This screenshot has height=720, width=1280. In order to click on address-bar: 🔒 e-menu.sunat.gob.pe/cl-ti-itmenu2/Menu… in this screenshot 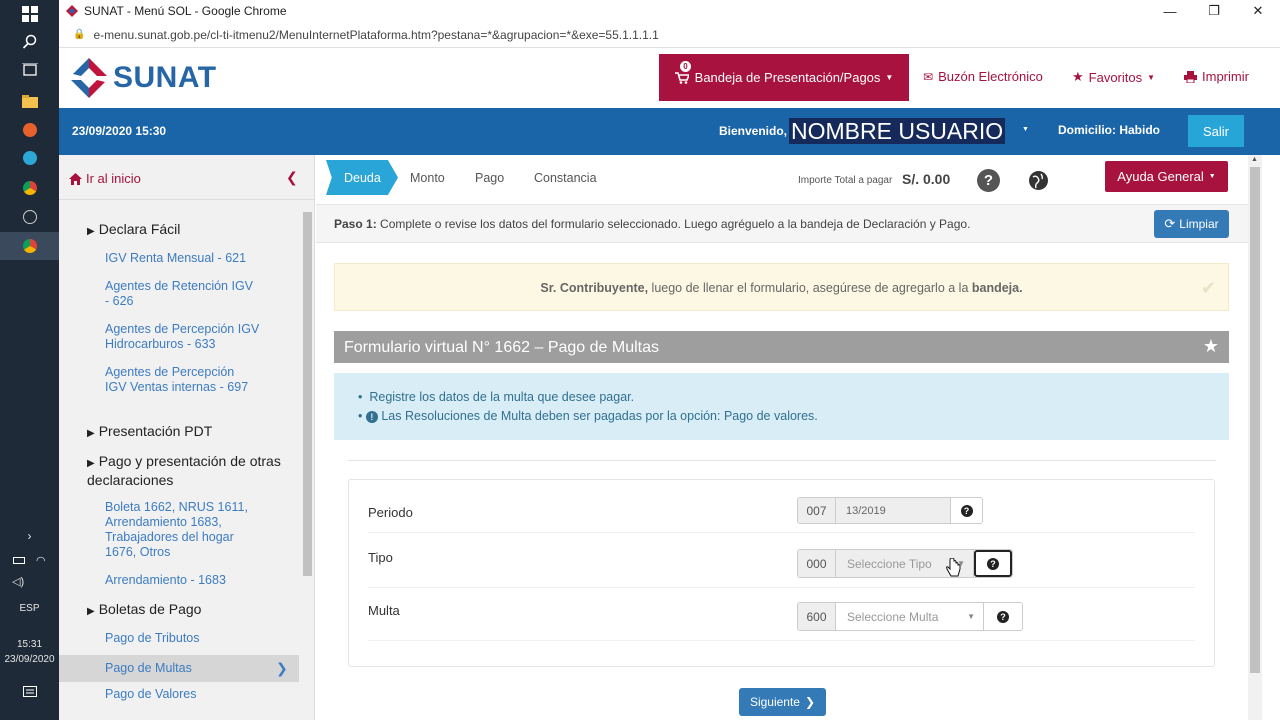, I will do `click(669, 35)`.